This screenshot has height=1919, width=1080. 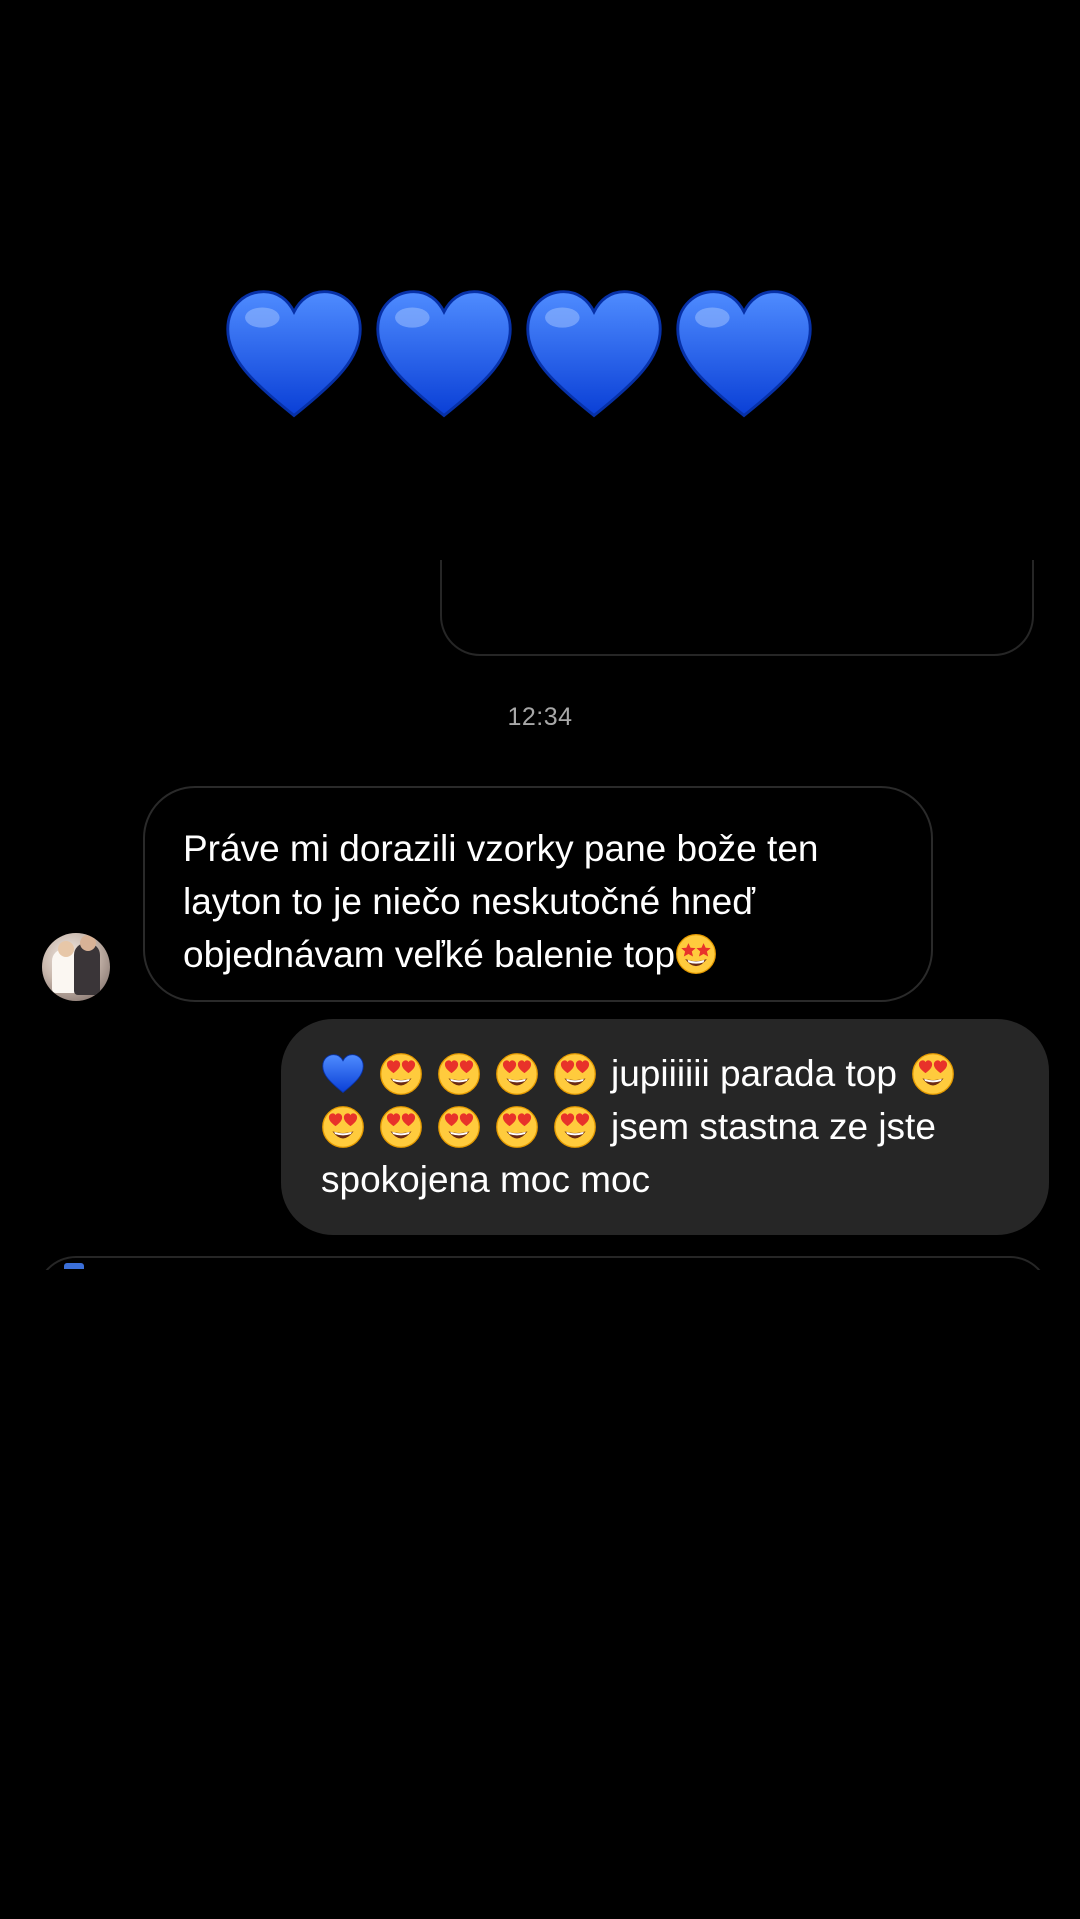 I want to click on previous-bubble-edge, so click(x=737, y=608).